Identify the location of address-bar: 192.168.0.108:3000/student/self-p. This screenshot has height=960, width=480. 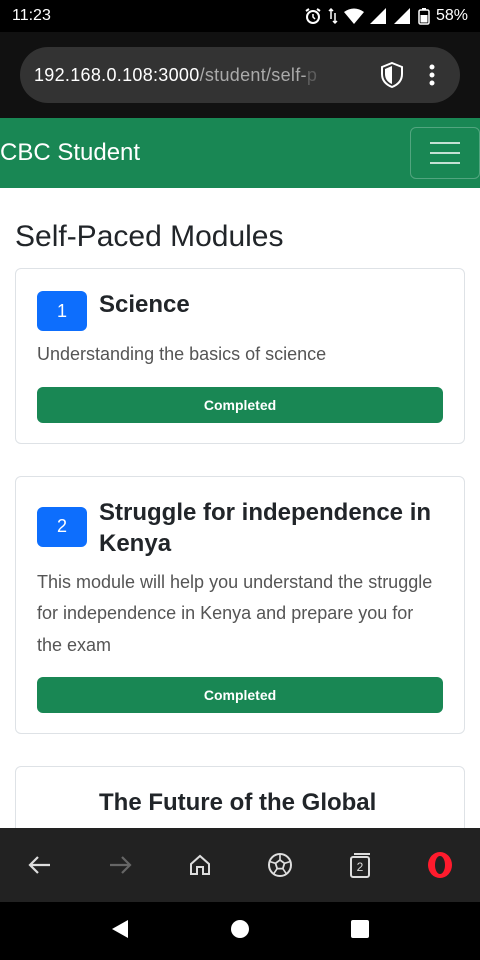
(240, 75).